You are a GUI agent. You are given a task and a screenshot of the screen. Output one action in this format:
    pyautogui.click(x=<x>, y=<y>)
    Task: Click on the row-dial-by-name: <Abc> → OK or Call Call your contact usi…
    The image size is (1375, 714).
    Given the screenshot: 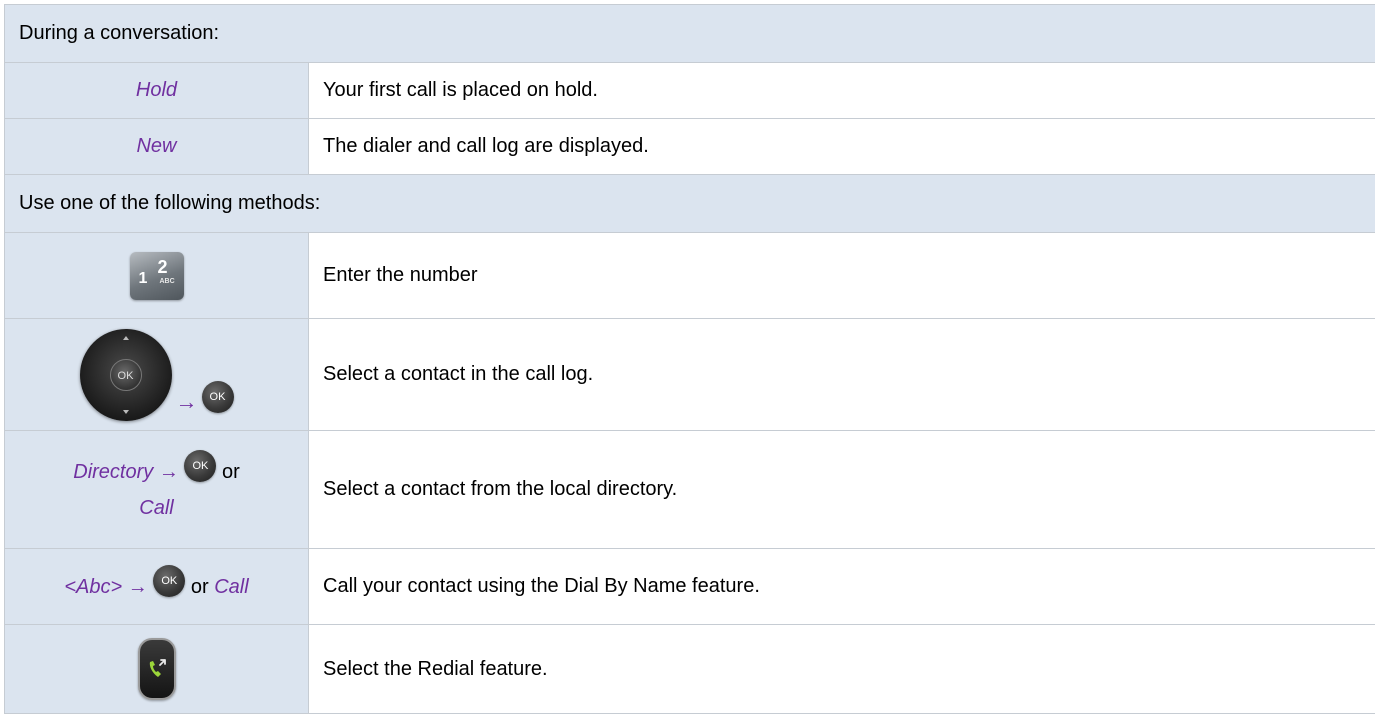 What is the action you would take?
    pyautogui.click(x=690, y=587)
    